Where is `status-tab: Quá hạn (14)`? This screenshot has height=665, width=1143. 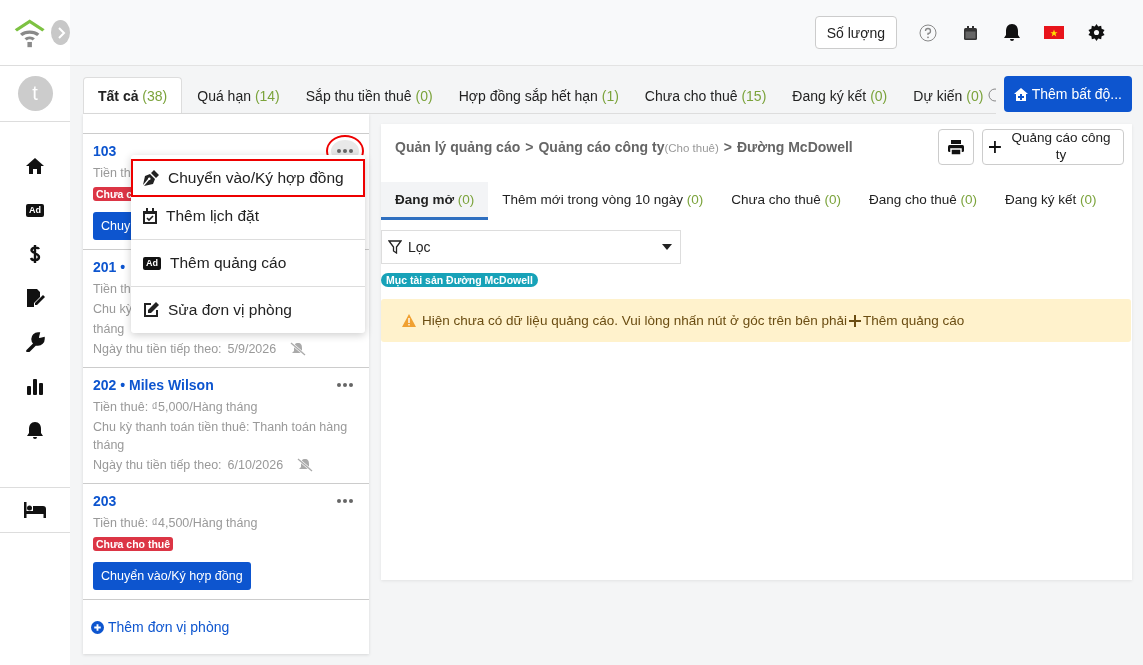 status-tab: Quá hạn (14) is located at coordinates (238, 95).